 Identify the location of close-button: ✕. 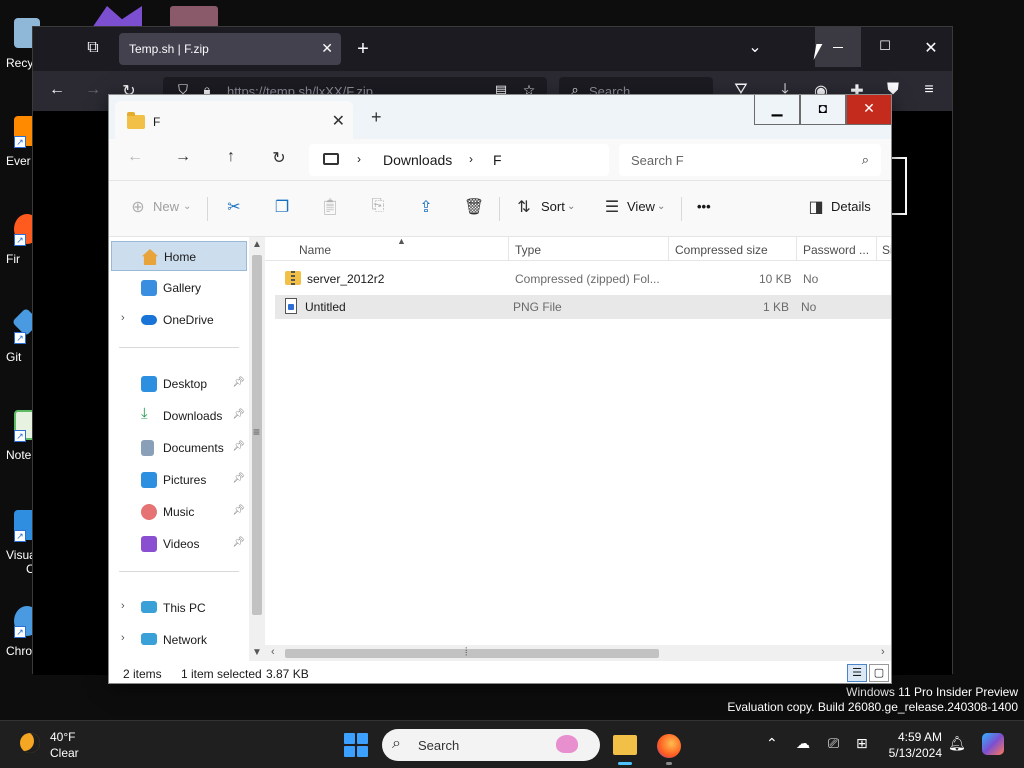
(868, 110).